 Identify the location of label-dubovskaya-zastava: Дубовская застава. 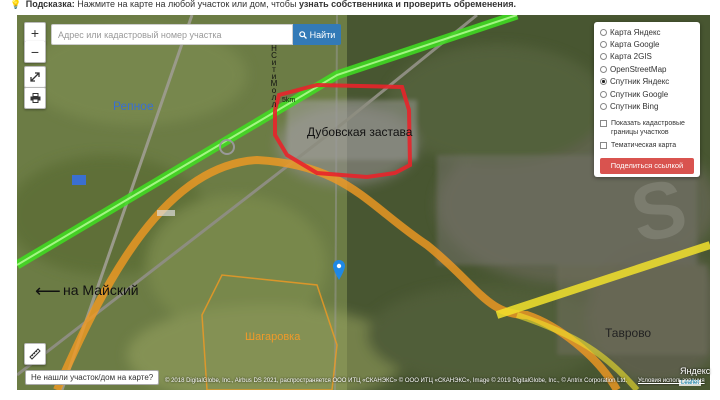
(360, 132).